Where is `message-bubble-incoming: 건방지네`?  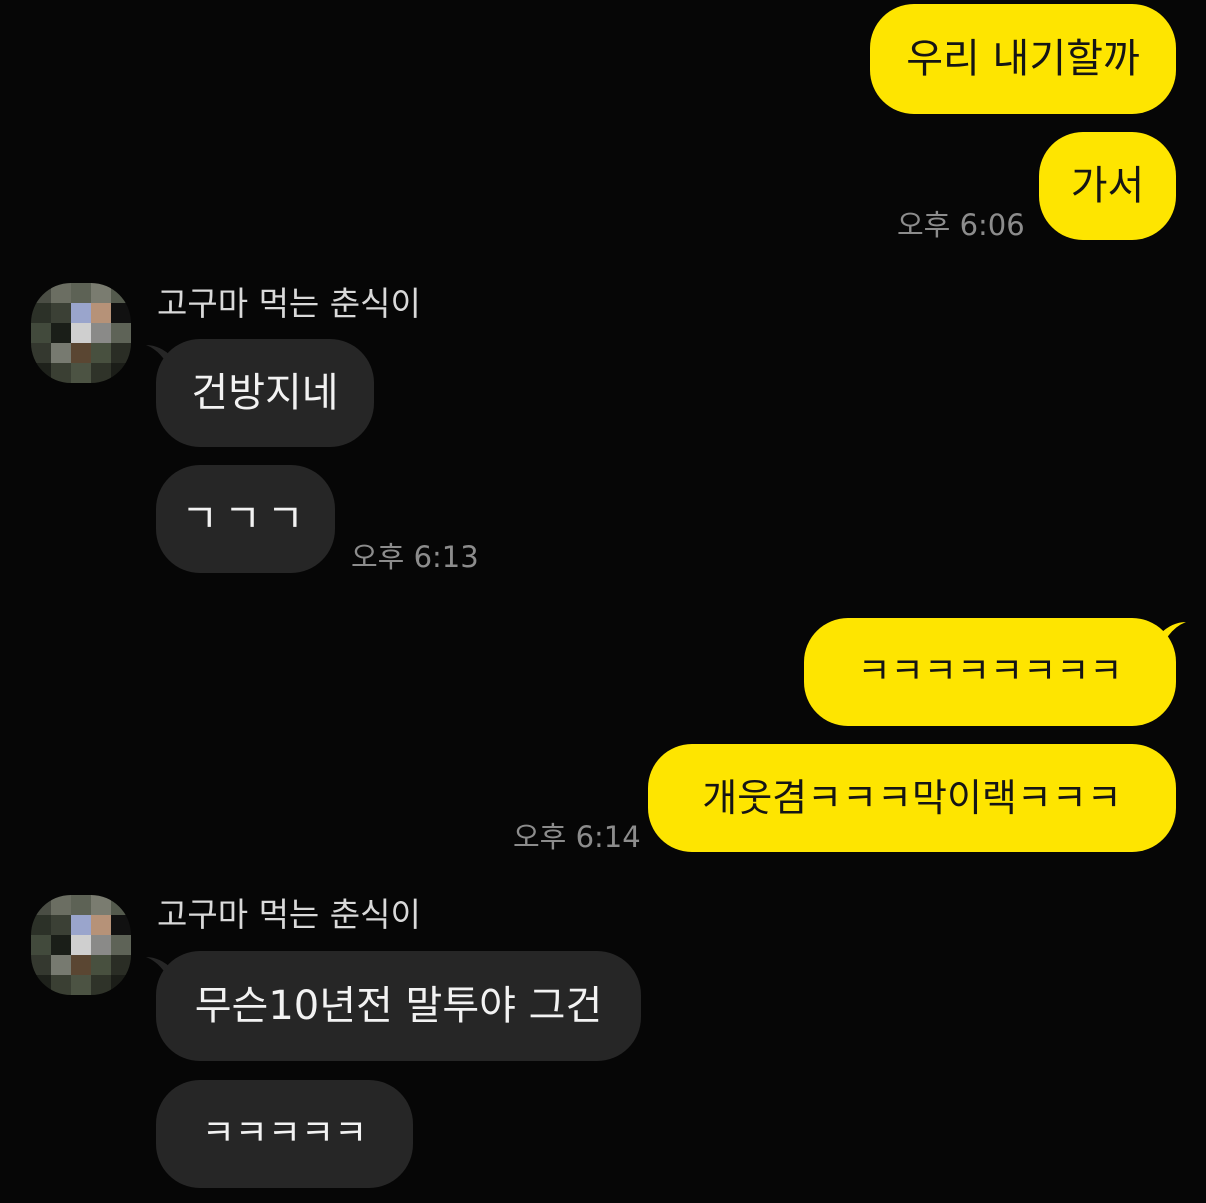 message-bubble-incoming: 건방지네 is located at coordinates (265, 393).